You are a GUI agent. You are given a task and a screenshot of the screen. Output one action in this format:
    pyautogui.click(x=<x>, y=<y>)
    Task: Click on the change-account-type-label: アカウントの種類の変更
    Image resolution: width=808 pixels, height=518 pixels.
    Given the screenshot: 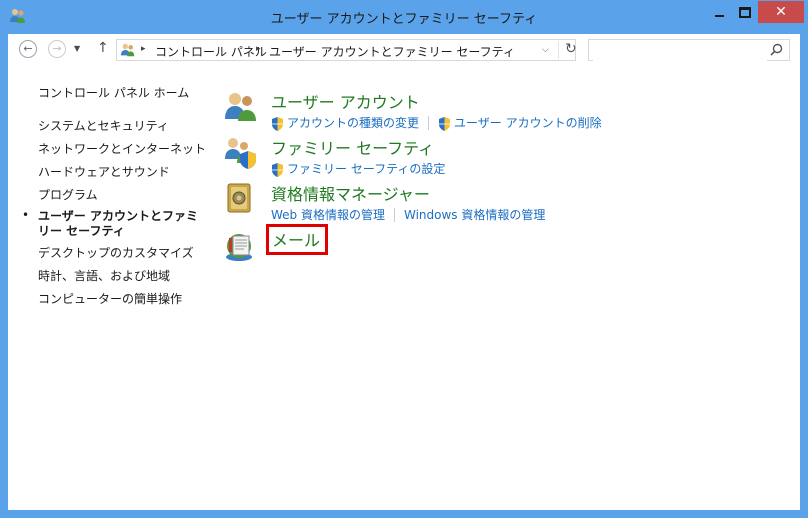 What is the action you would take?
    pyautogui.click(x=353, y=123)
    